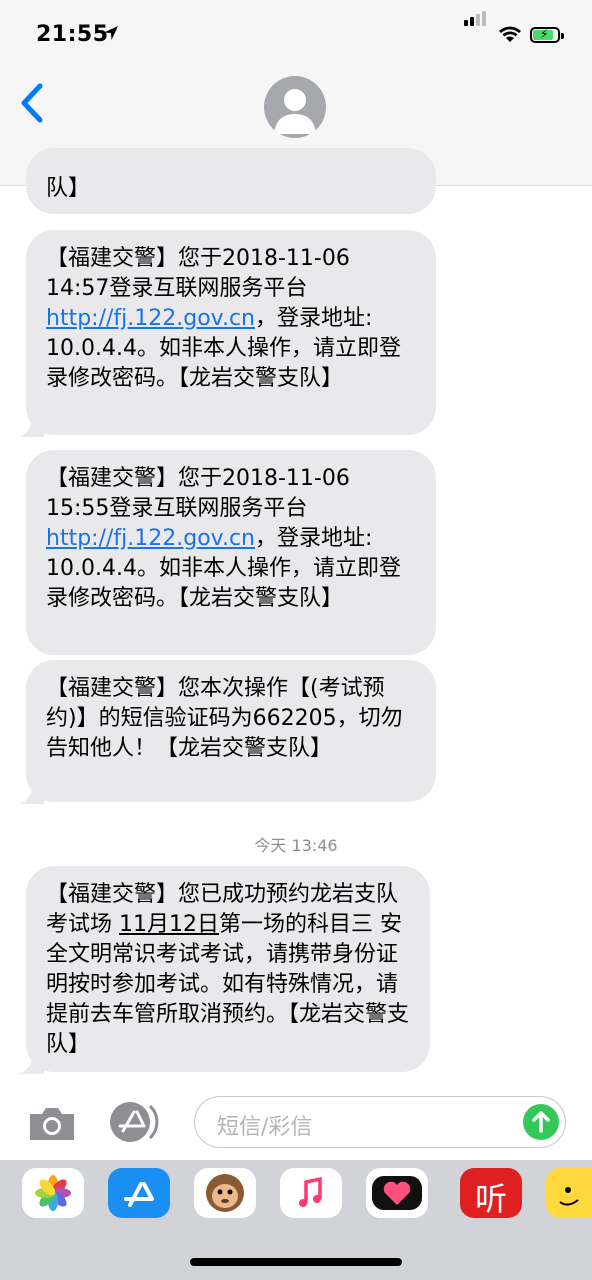 The width and height of the screenshot is (592, 1280). Describe the element at coordinates (72, 34) in the screenshot. I see `status-time: 21:55` at that location.